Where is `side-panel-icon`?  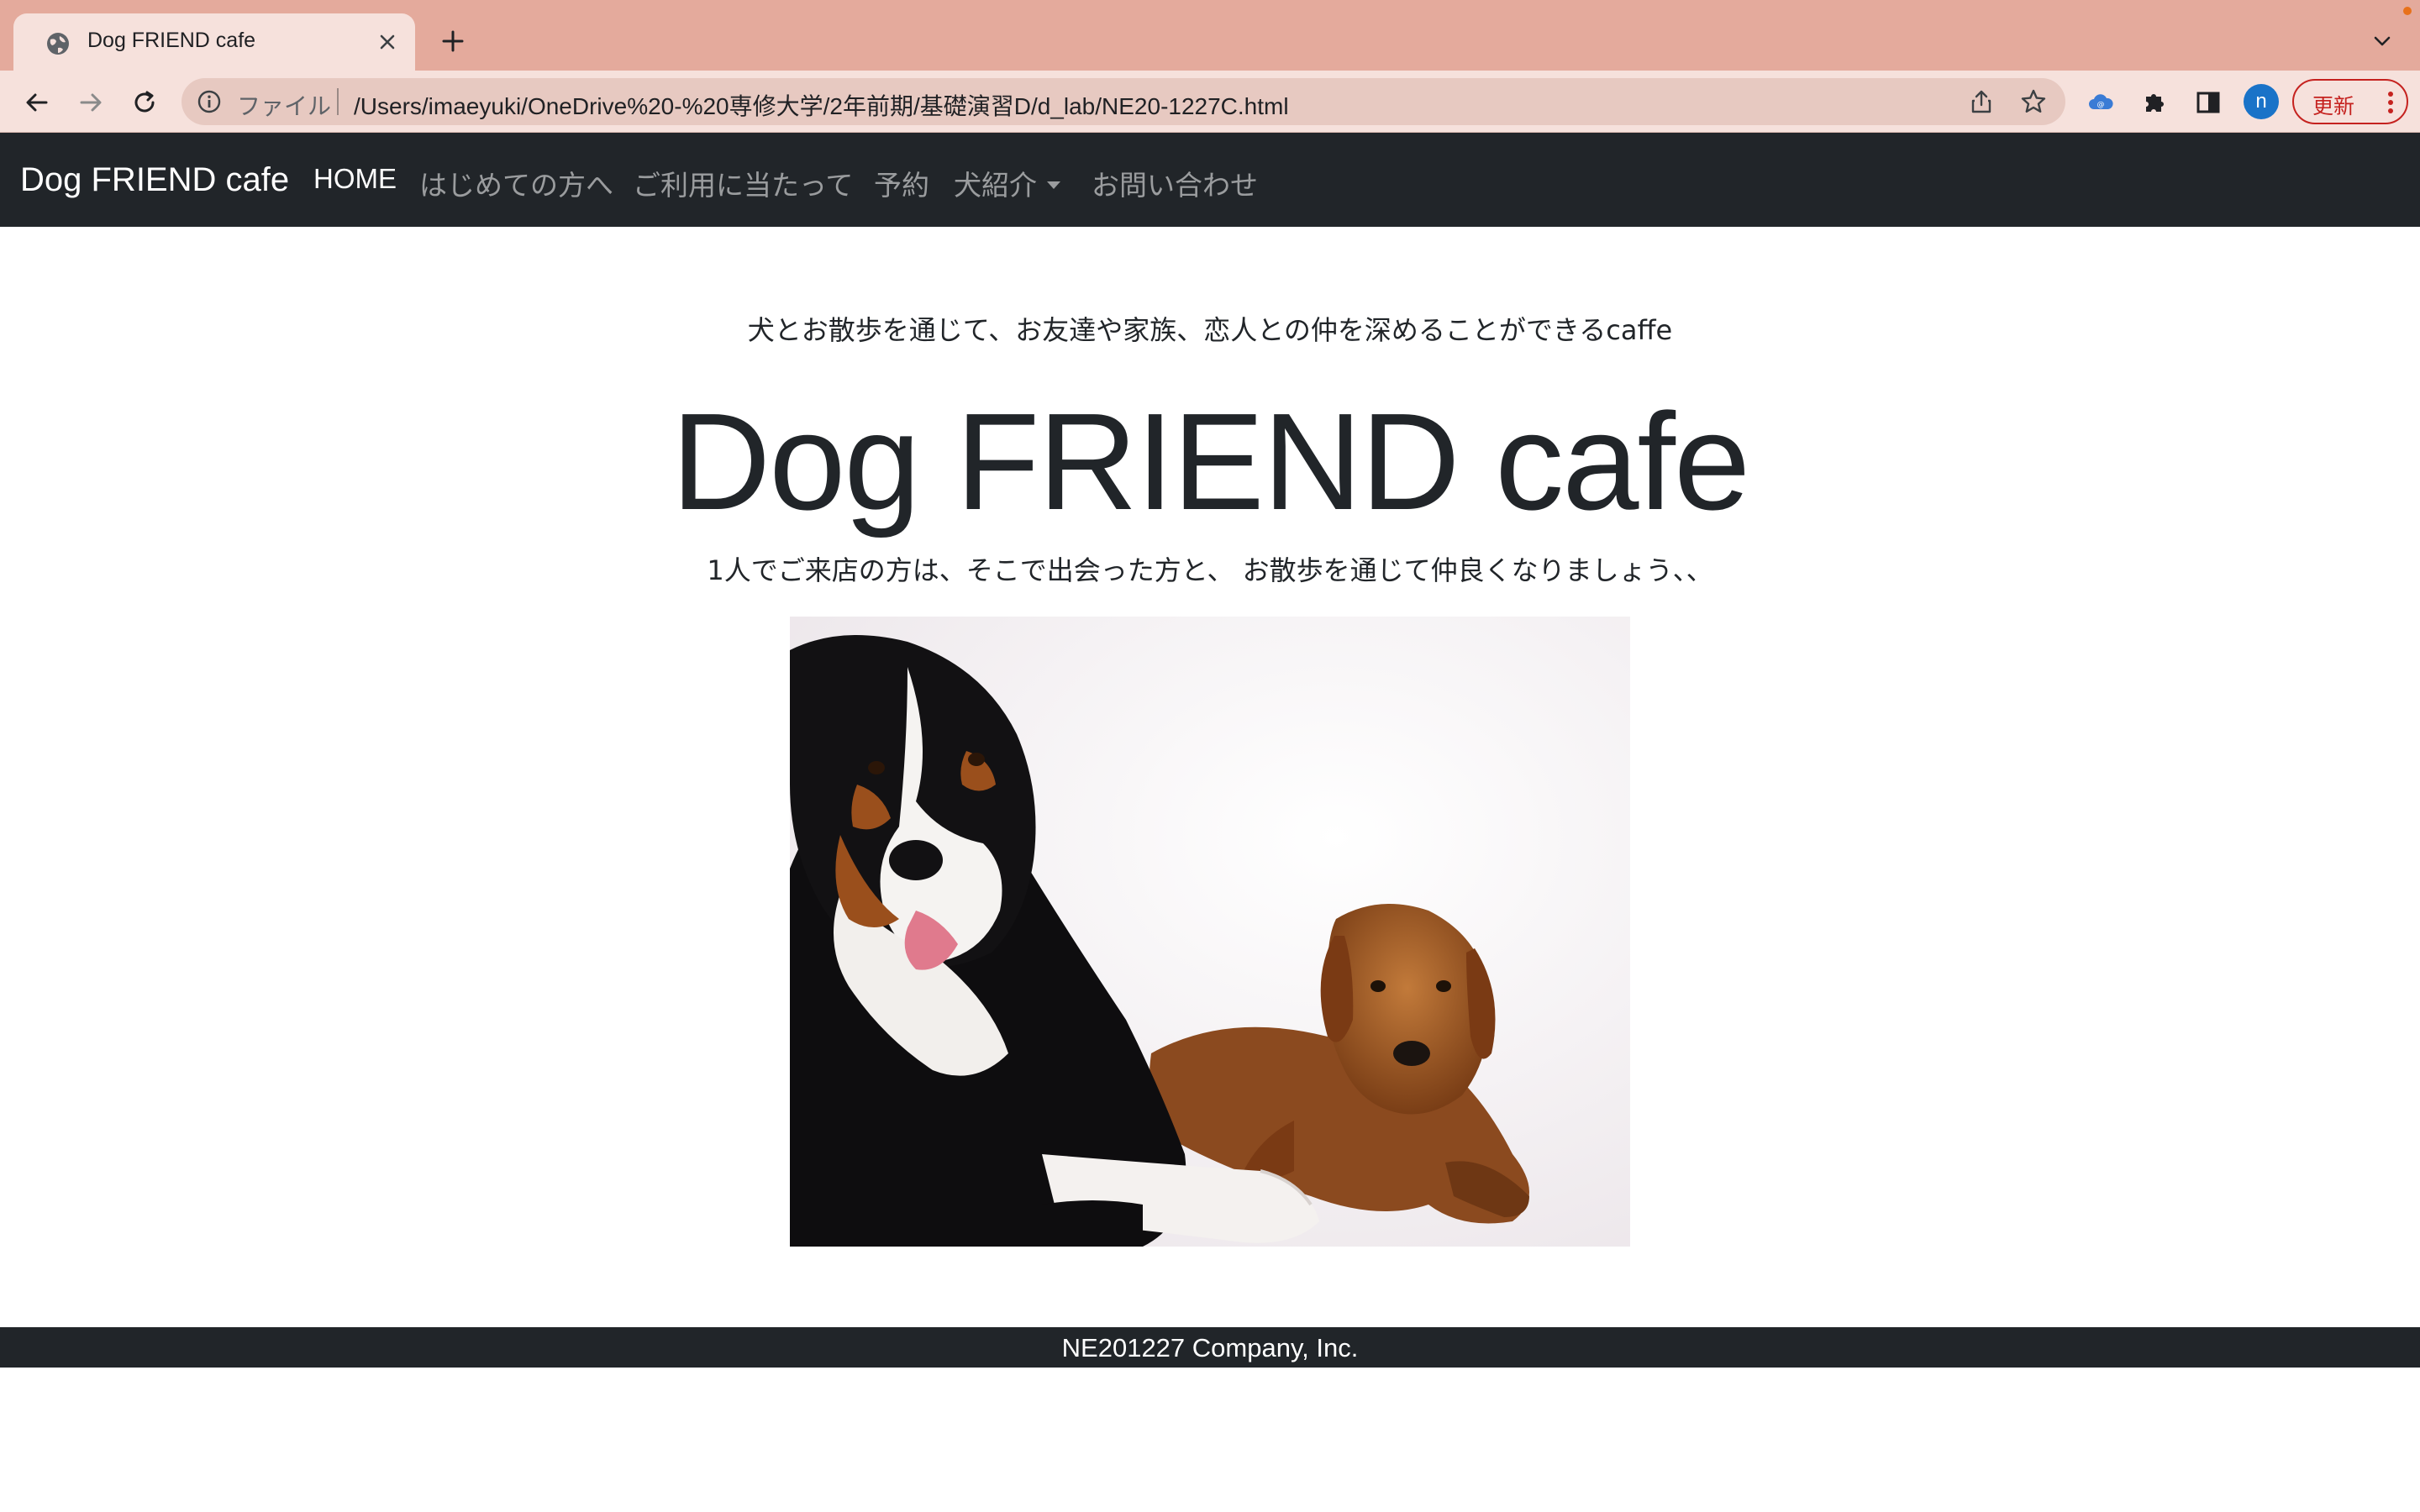 side-panel-icon is located at coordinates (2208, 102).